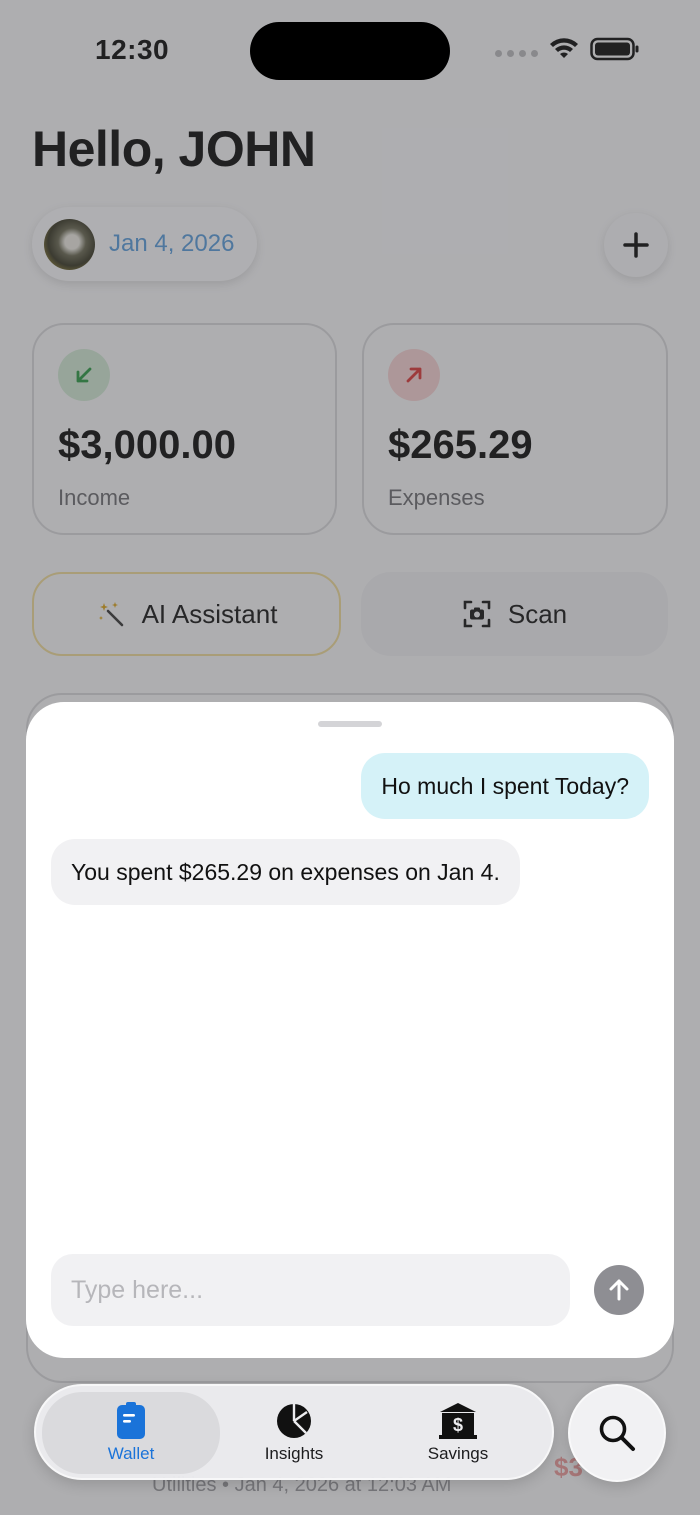 This screenshot has height=1515, width=700. Describe the element at coordinates (458, 1453) in the screenshot. I see `tab-savings-label: Savings` at that location.